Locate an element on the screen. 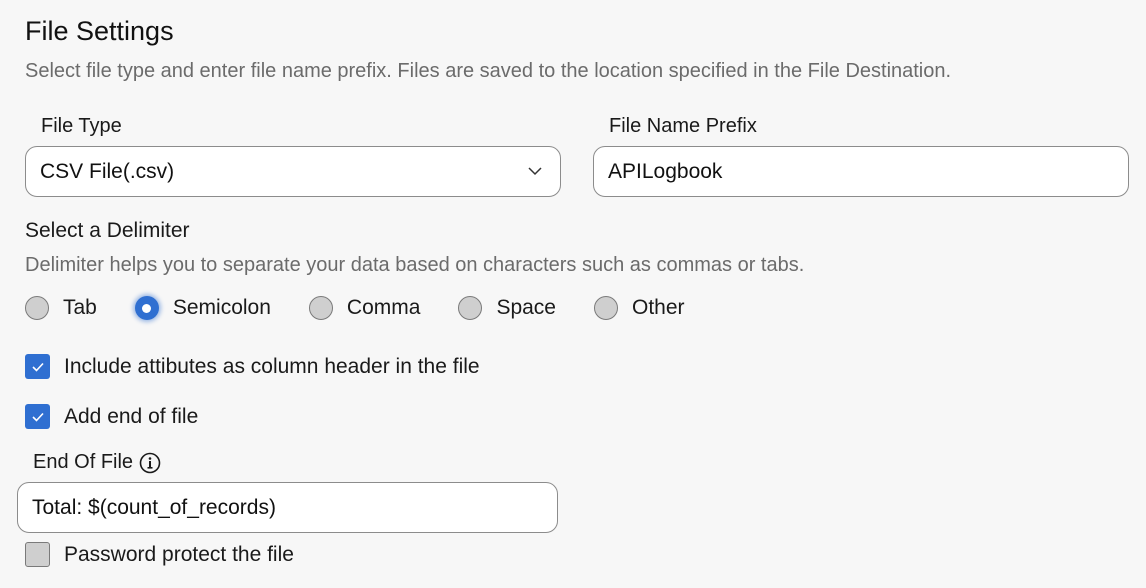 The height and width of the screenshot is (588, 1146). file-type-label: File Type is located at coordinates (81, 126).